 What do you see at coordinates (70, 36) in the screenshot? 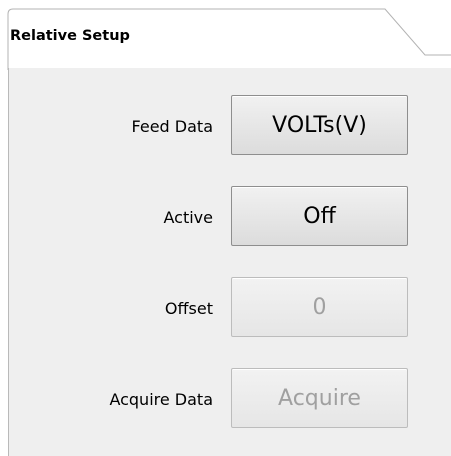
I see `tab-relative-setup: Relative Setup` at bounding box center [70, 36].